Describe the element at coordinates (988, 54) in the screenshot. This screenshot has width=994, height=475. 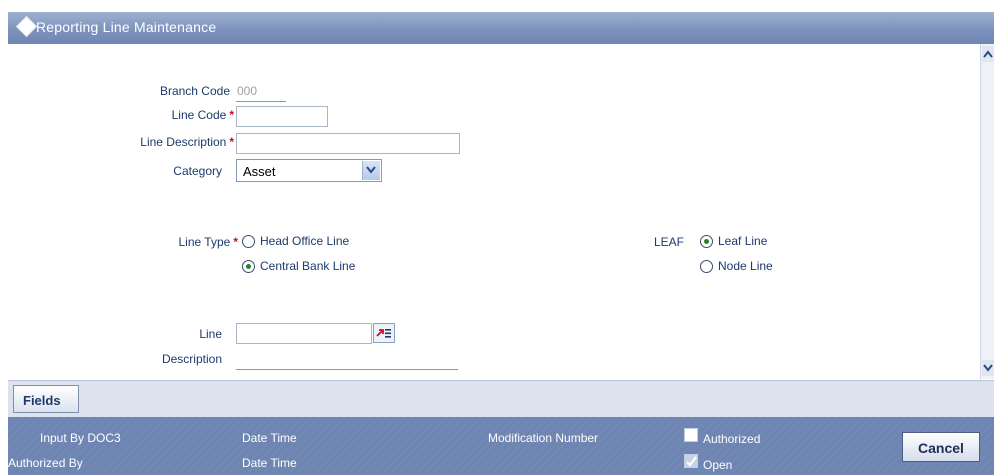
I see `scroll-up-icon` at that location.